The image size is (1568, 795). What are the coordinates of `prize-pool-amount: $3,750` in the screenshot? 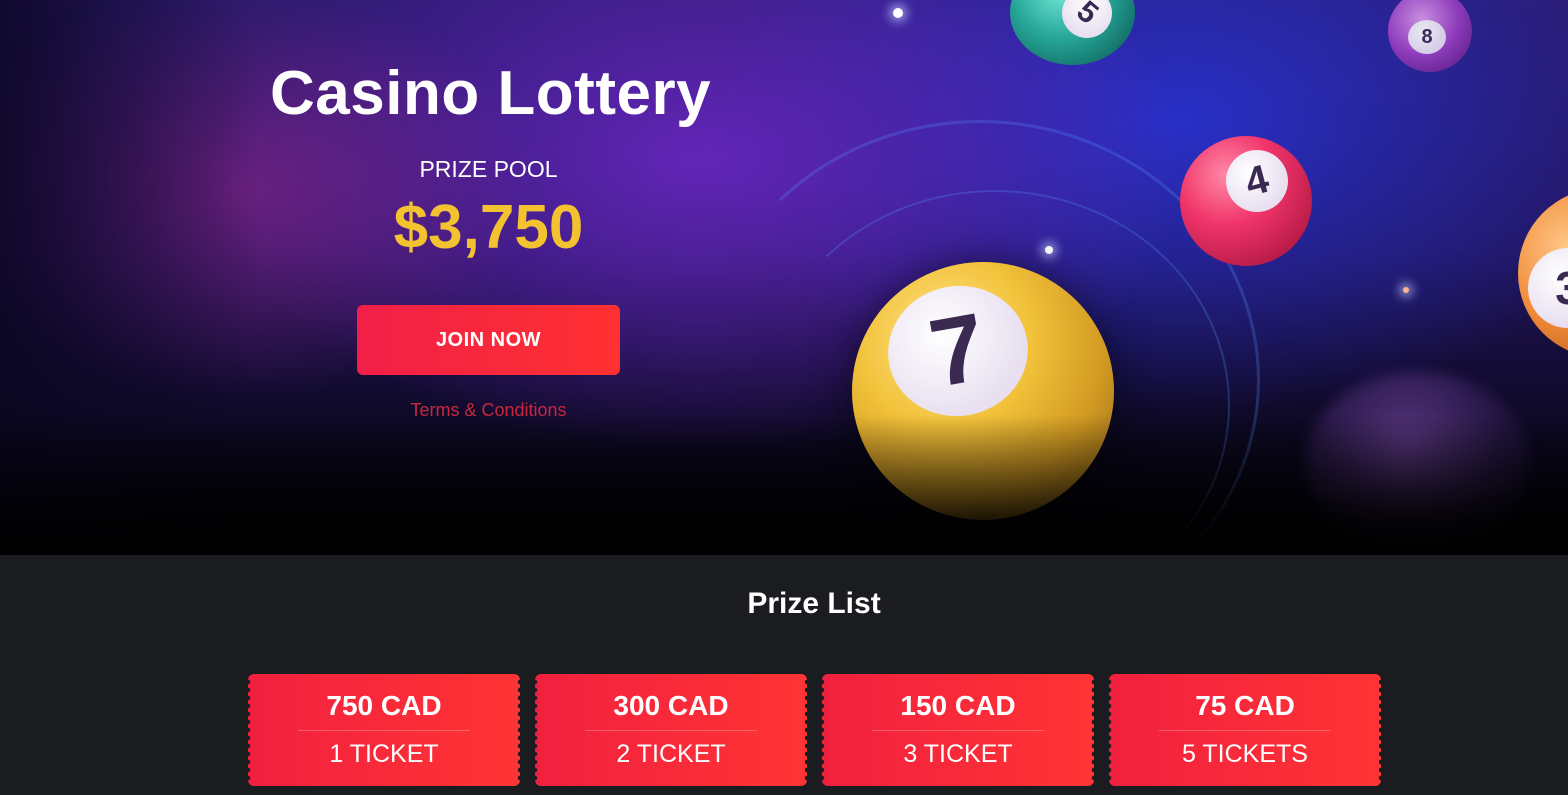 It's located at (488, 227).